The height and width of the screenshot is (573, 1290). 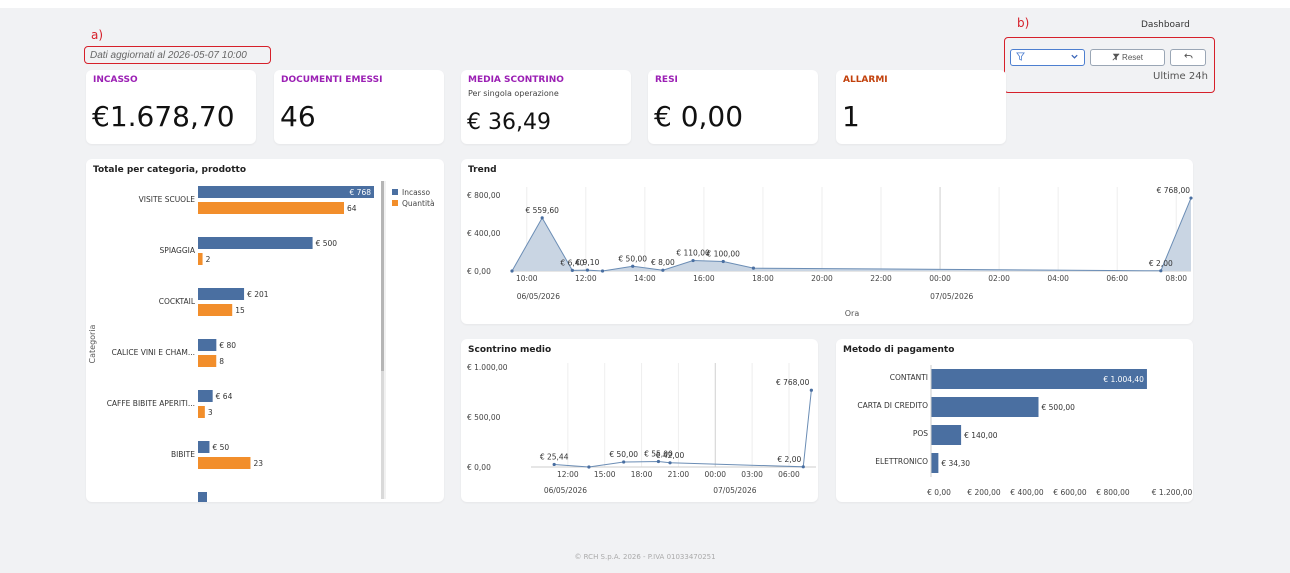 What do you see at coordinates (1174, 190) in the screenshot?
I see `trend-point-label: € 768,00` at bounding box center [1174, 190].